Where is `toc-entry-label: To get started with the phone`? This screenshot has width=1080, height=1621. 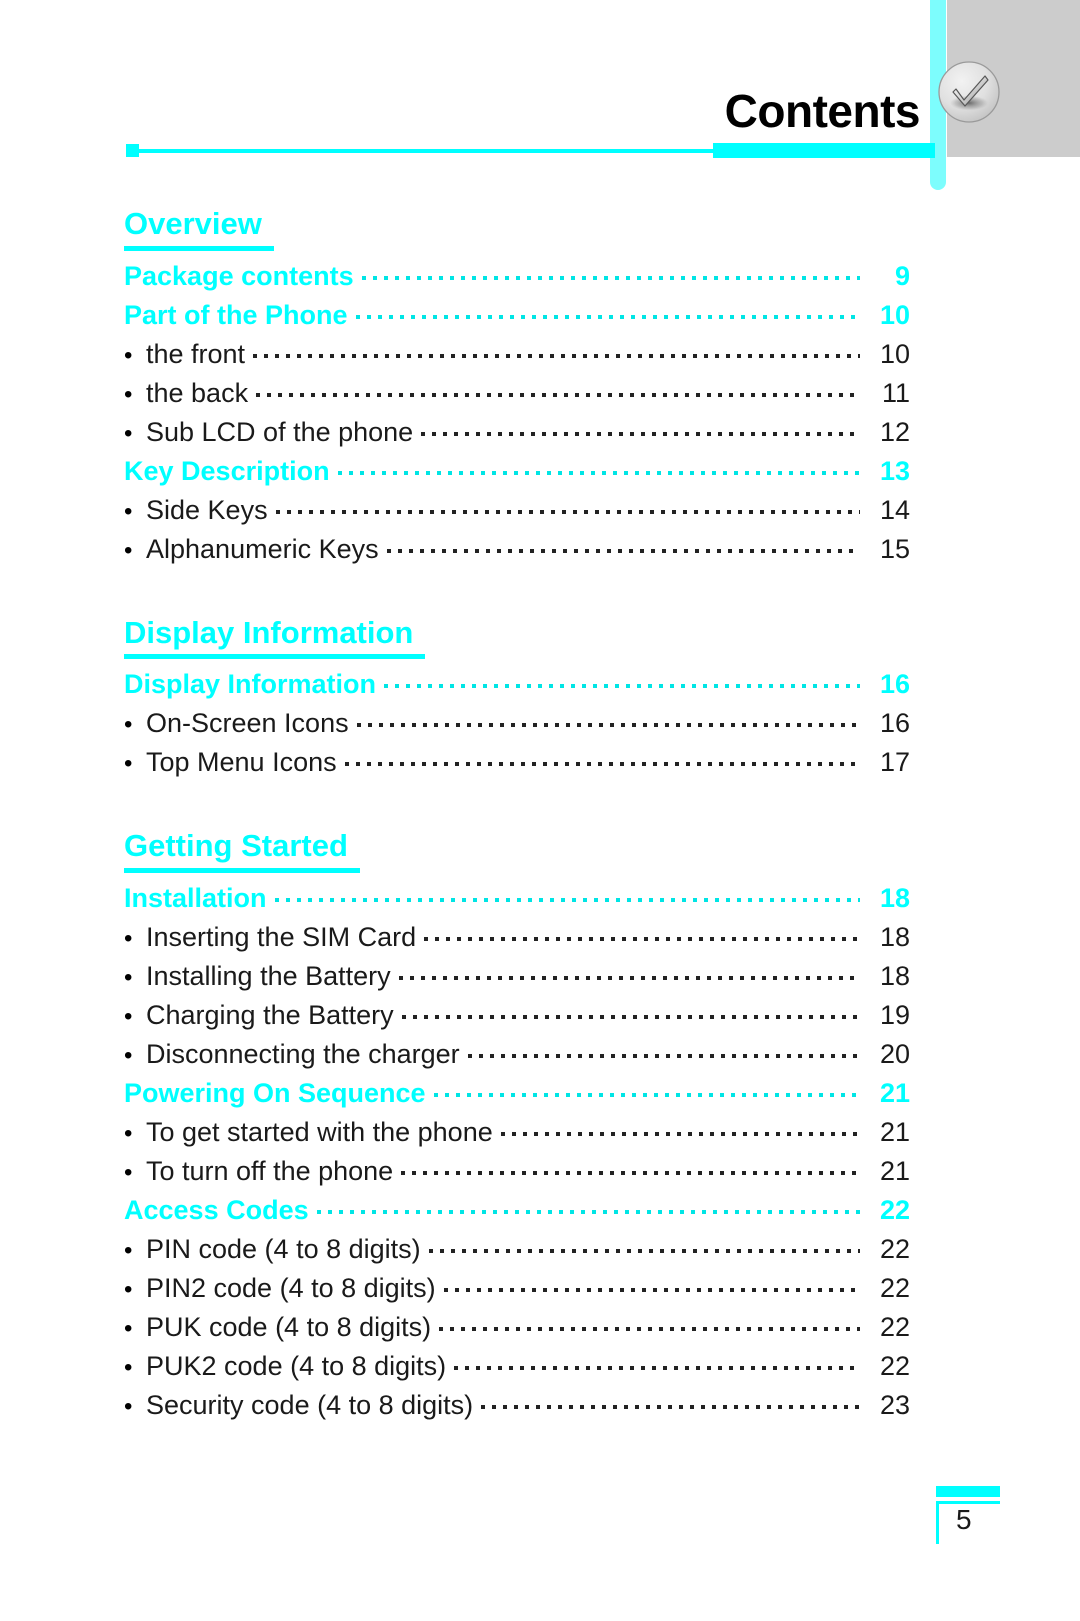 toc-entry-label: To get started with the phone is located at coordinates (319, 1131).